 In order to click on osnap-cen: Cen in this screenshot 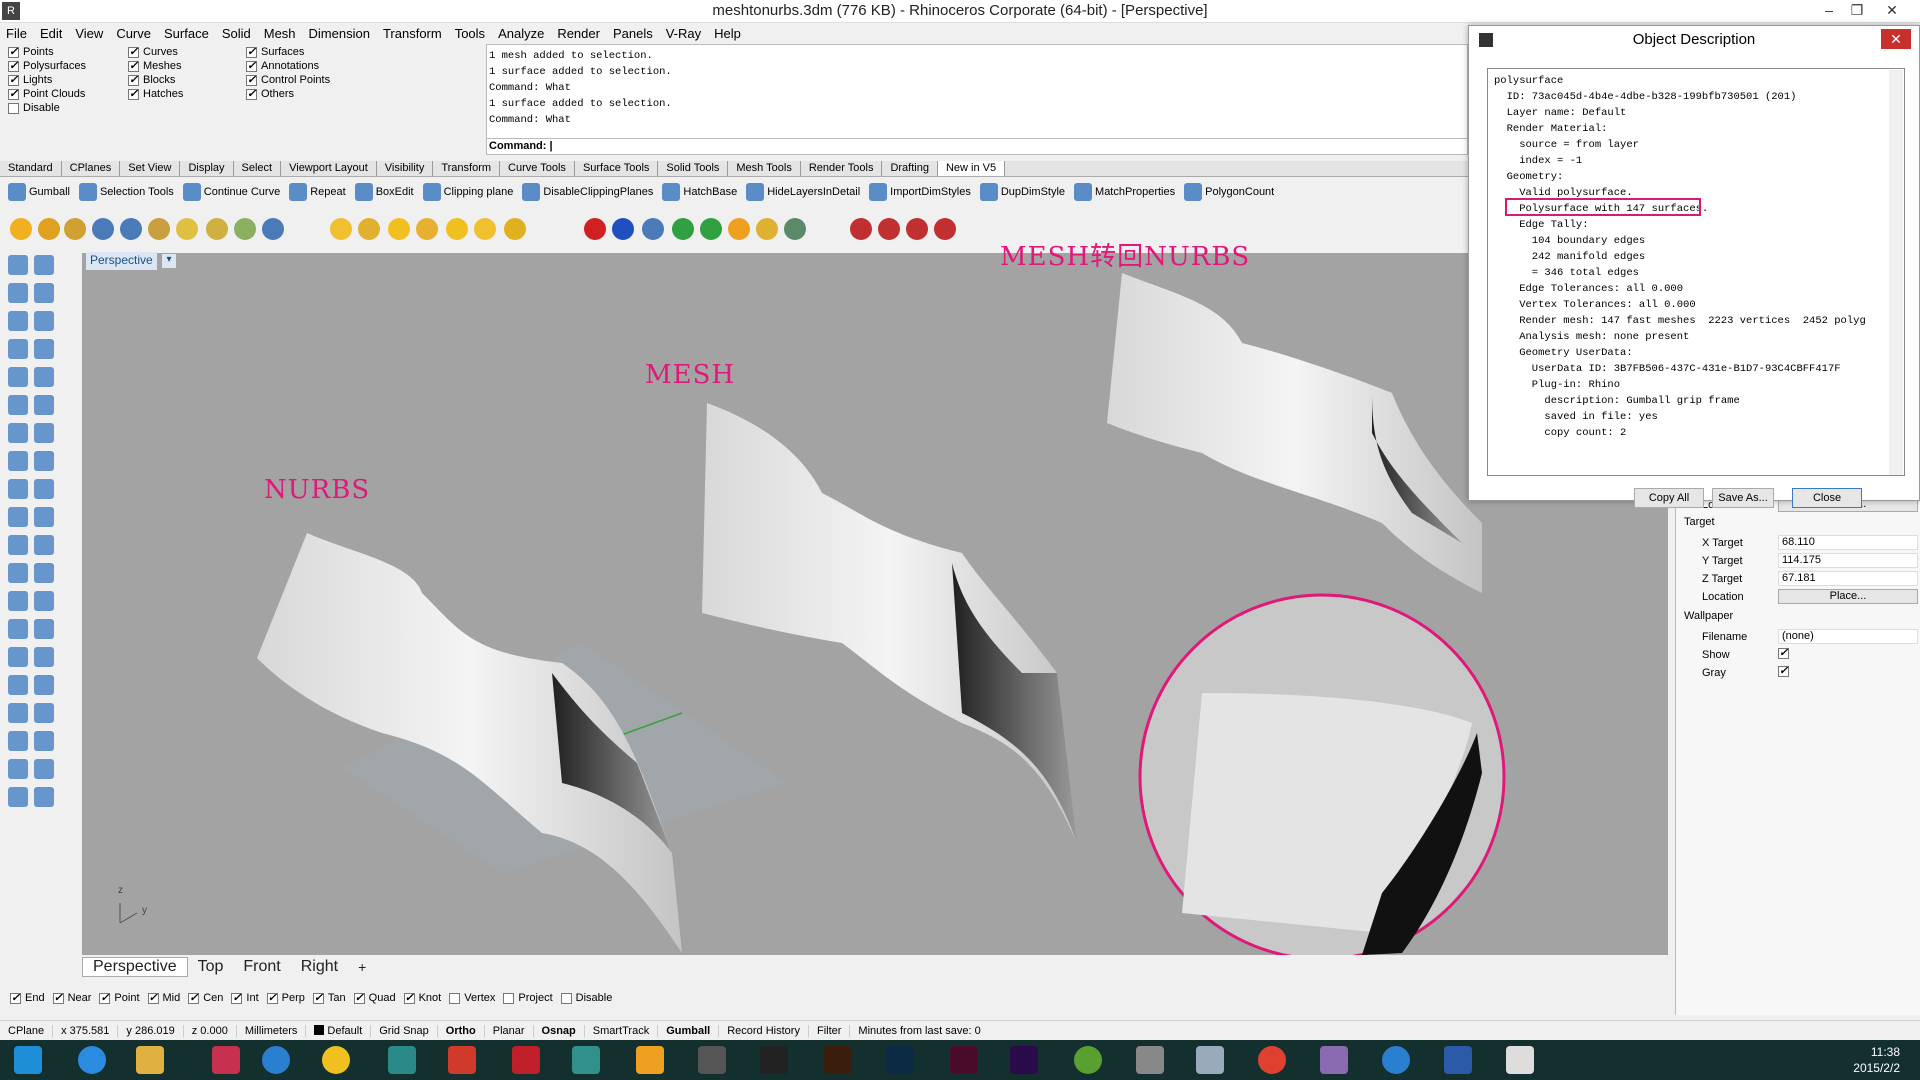, I will do `click(205, 997)`.